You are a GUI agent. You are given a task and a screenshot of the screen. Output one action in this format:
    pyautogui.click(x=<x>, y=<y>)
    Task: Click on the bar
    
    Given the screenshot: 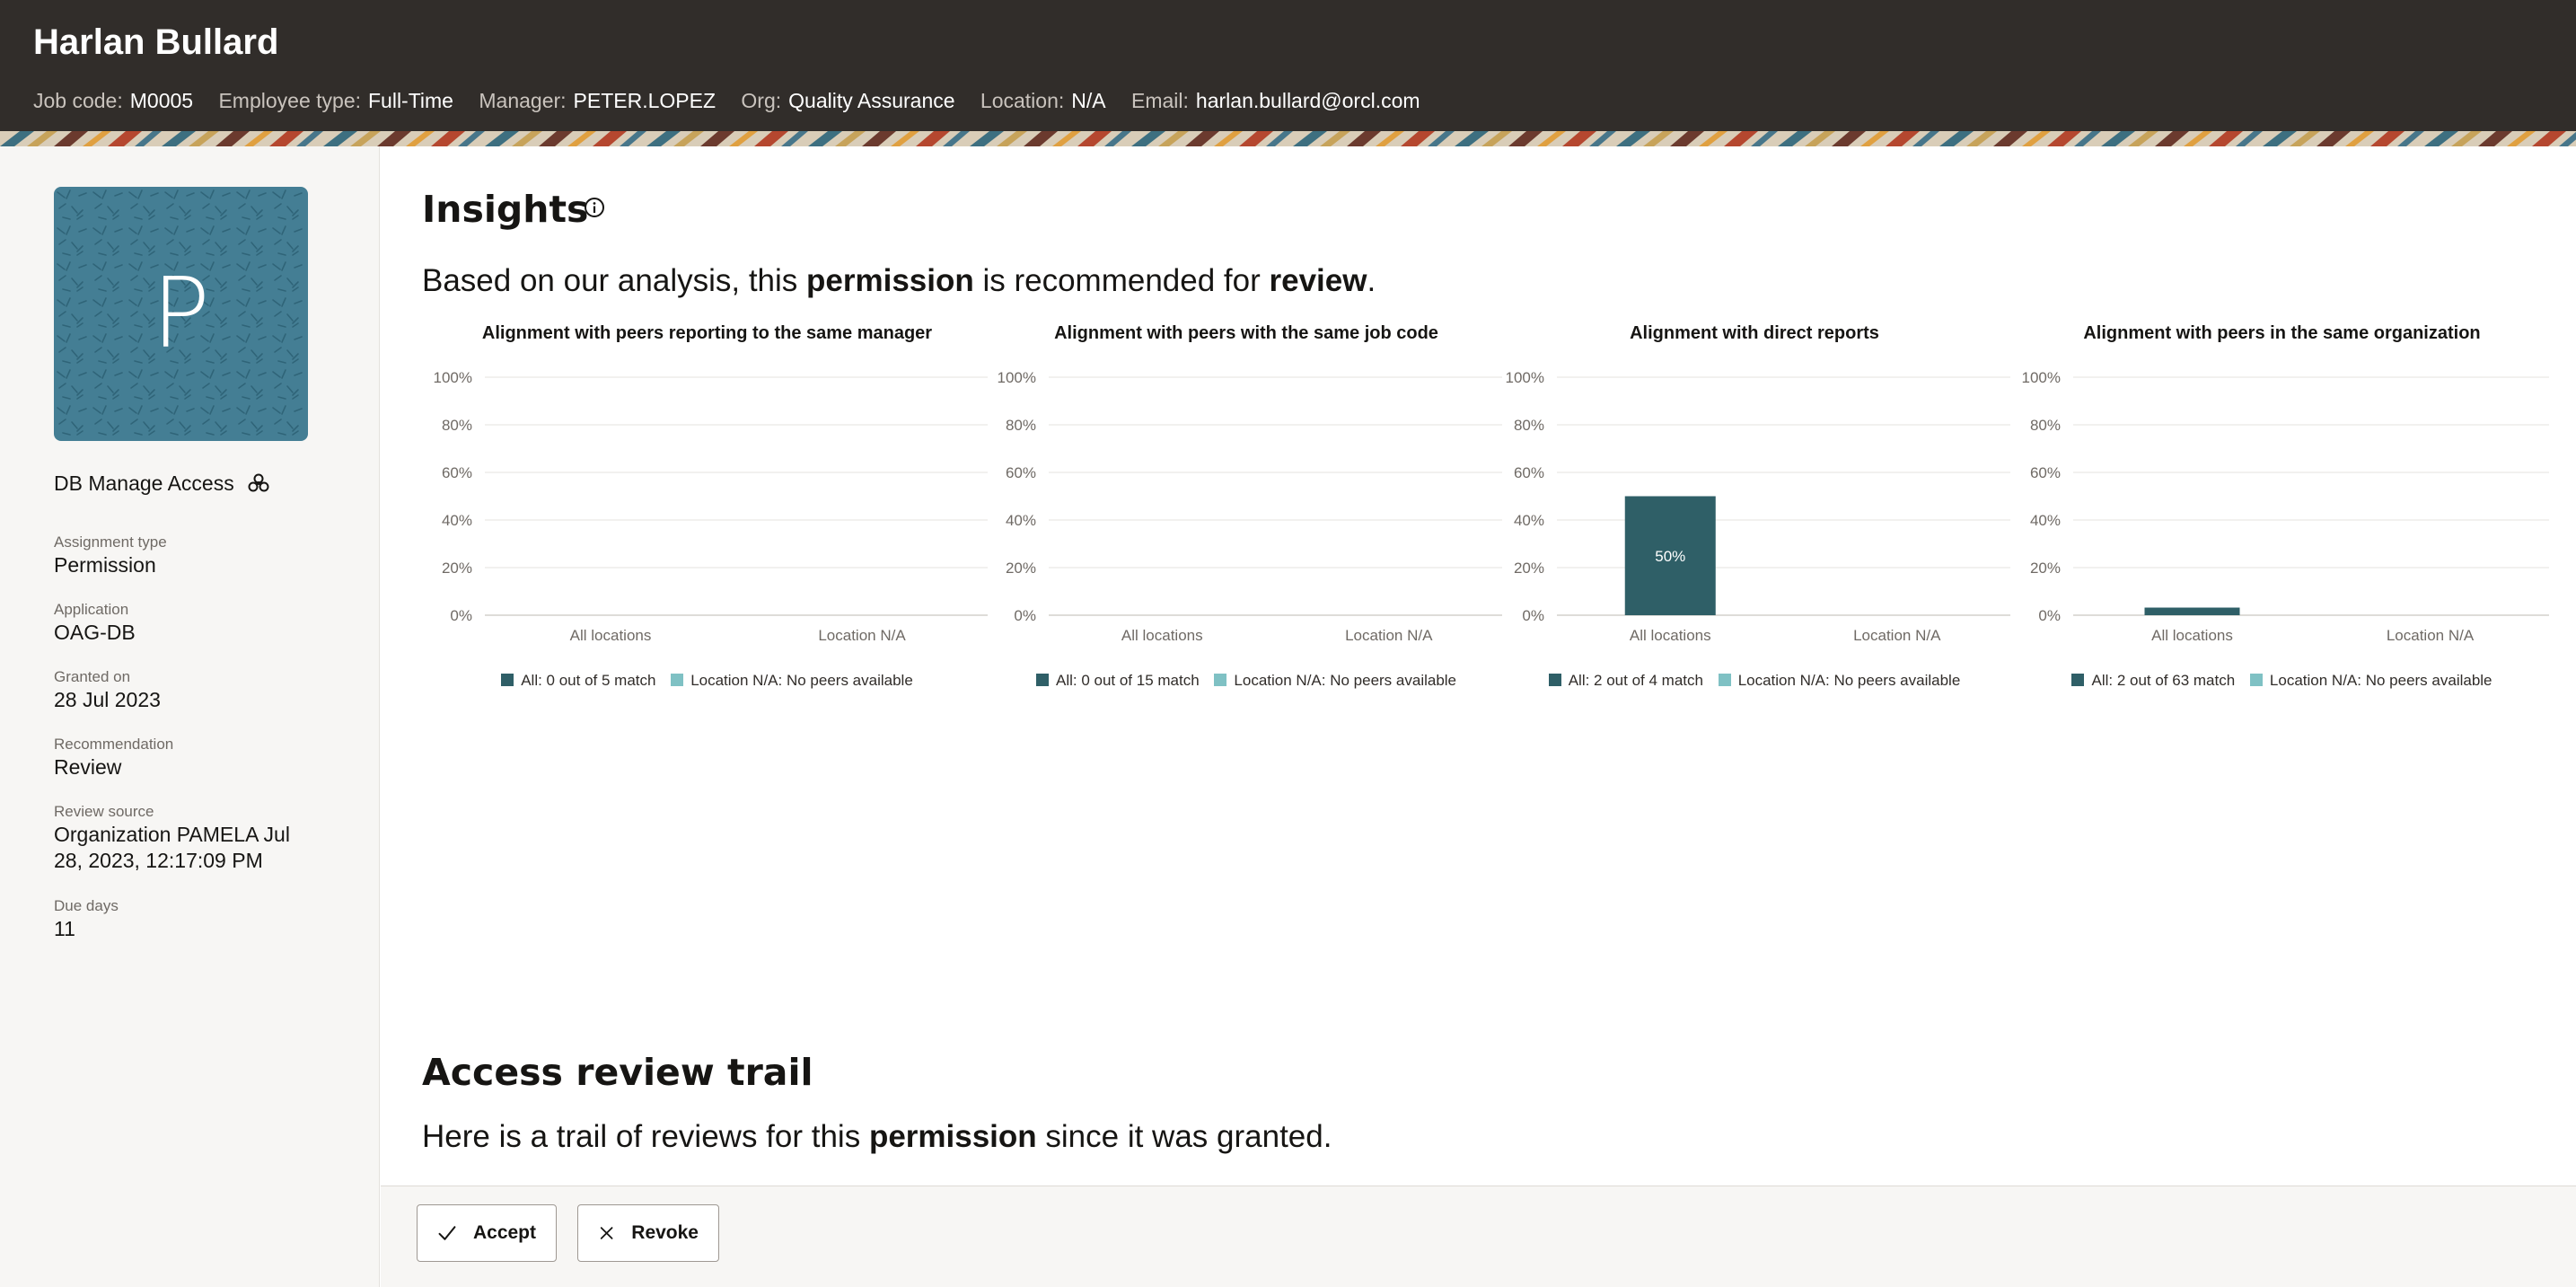 What is the action you would take?
    pyautogui.click(x=2192, y=611)
    